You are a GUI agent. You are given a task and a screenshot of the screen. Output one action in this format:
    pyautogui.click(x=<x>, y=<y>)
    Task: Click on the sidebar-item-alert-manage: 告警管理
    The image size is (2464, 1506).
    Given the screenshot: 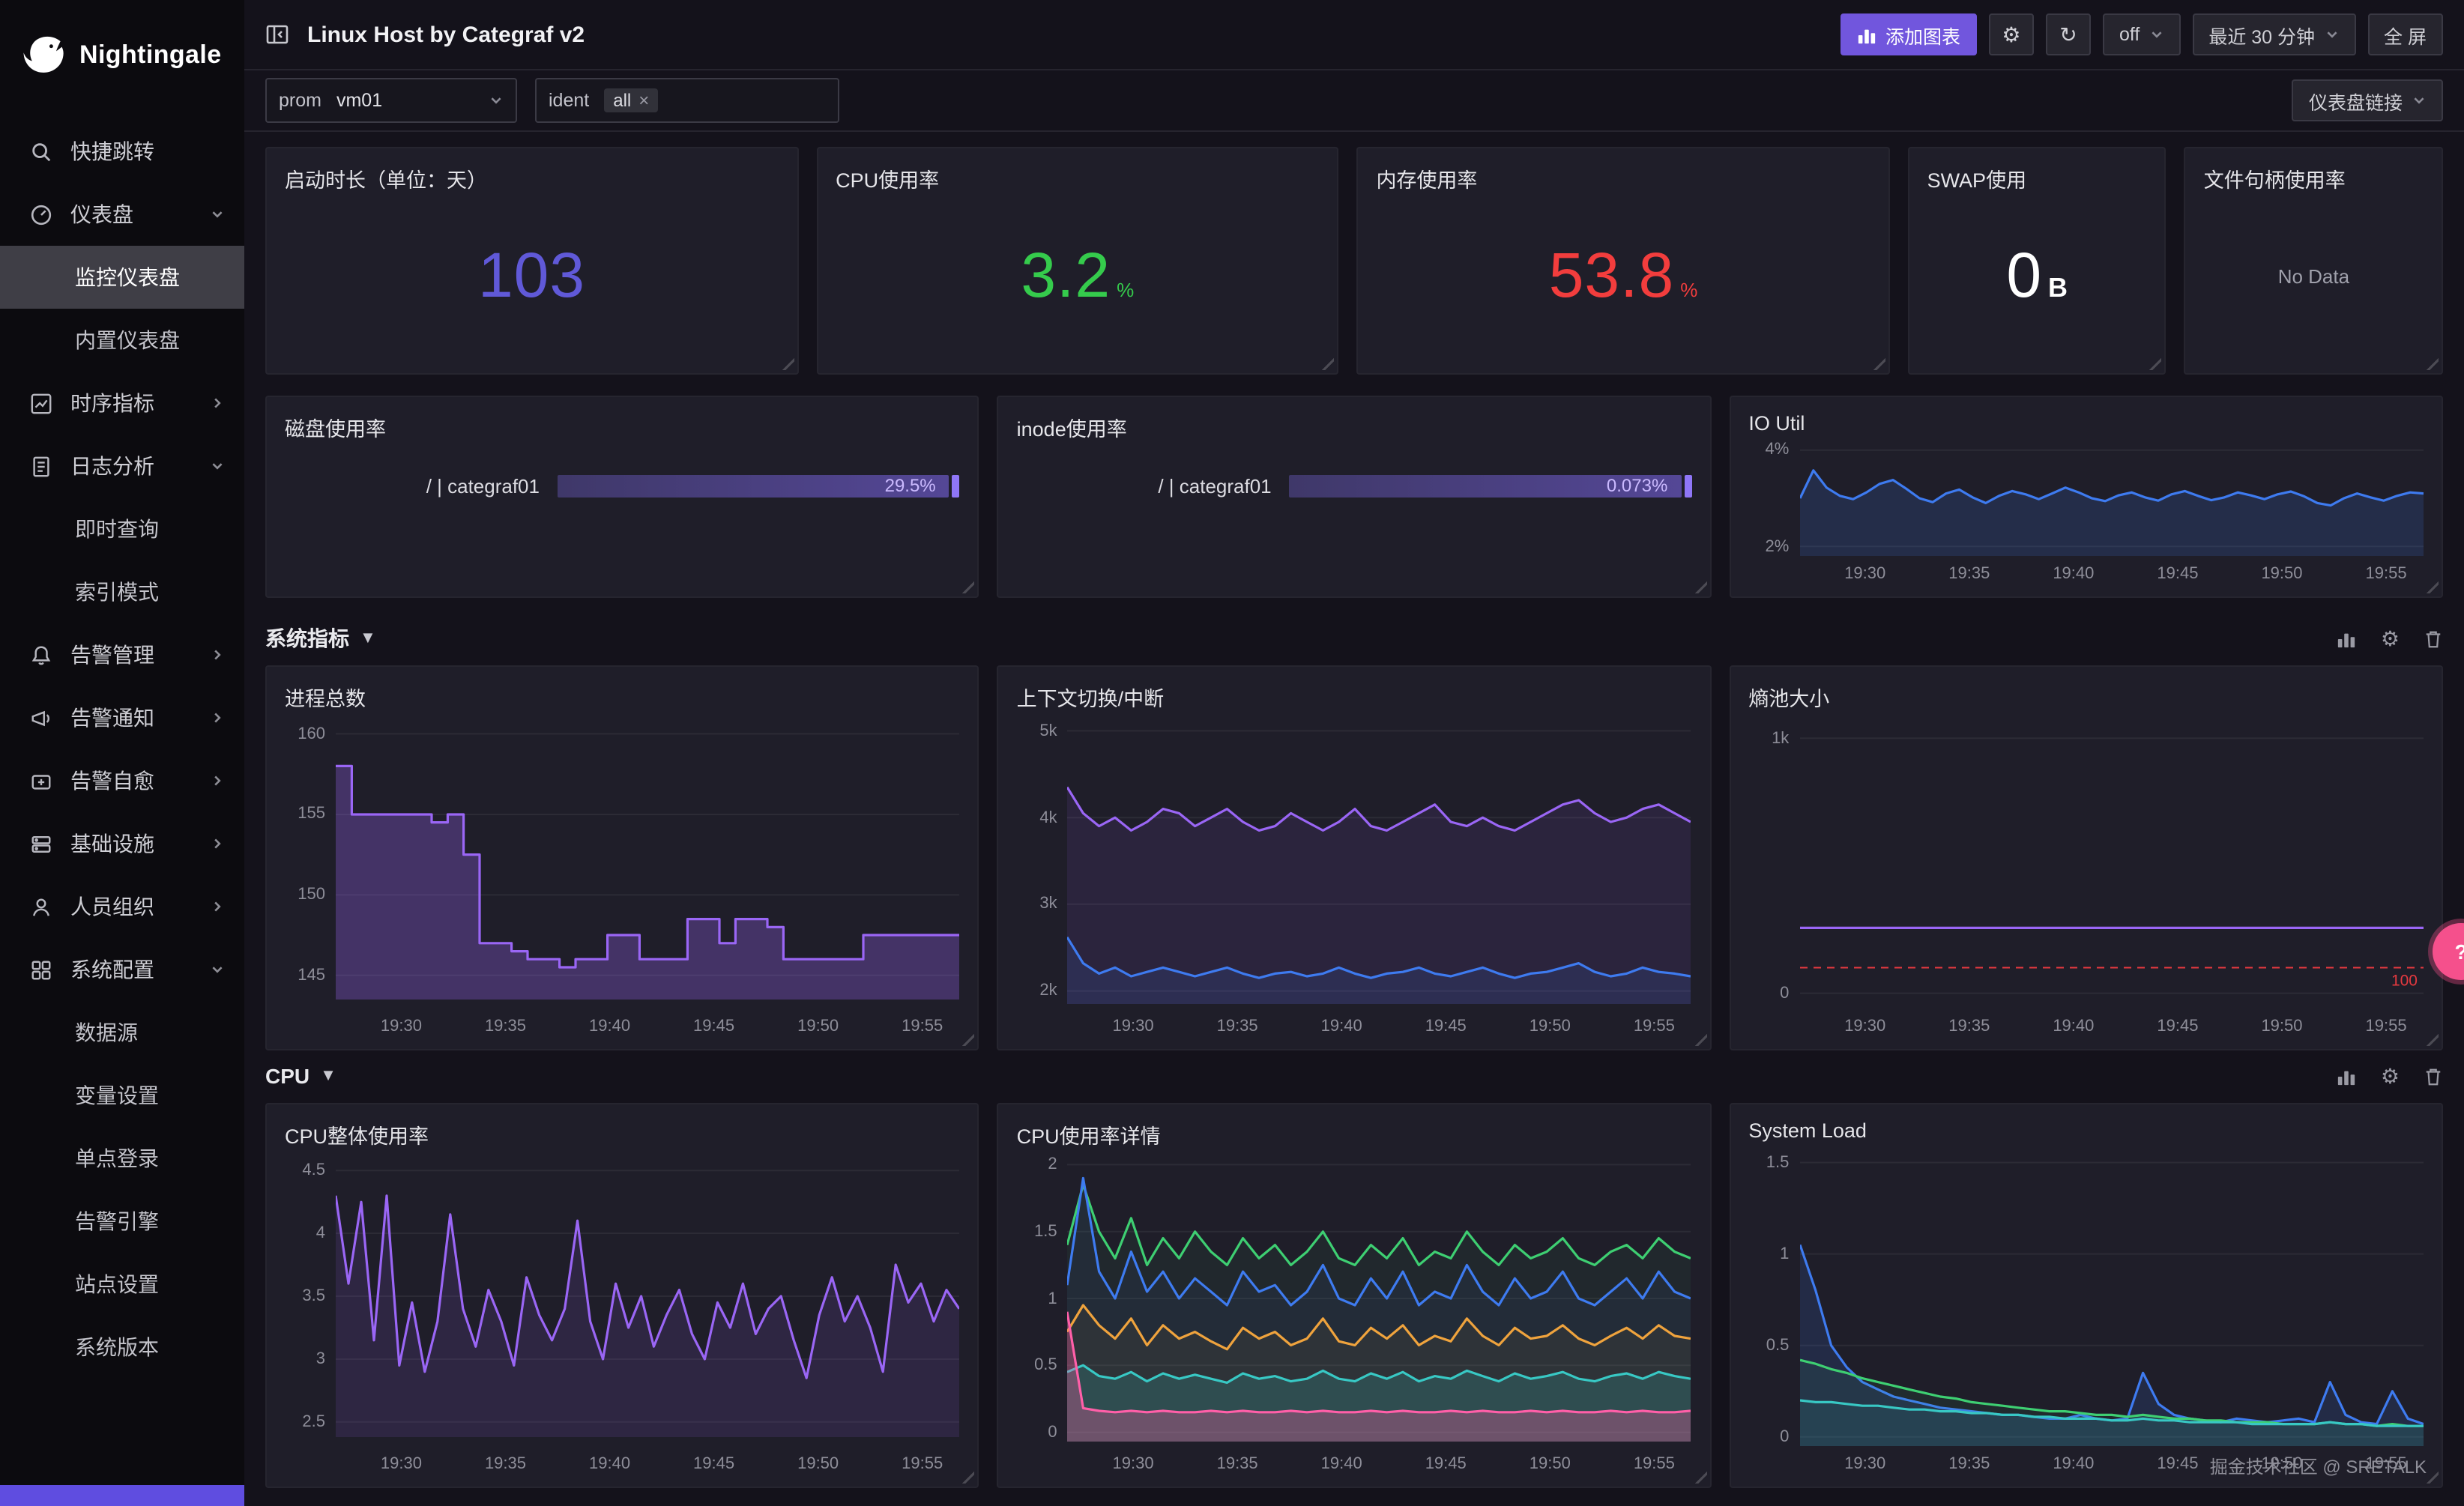 What is the action you would take?
    pyautogui.click(x=122, y=654)
    